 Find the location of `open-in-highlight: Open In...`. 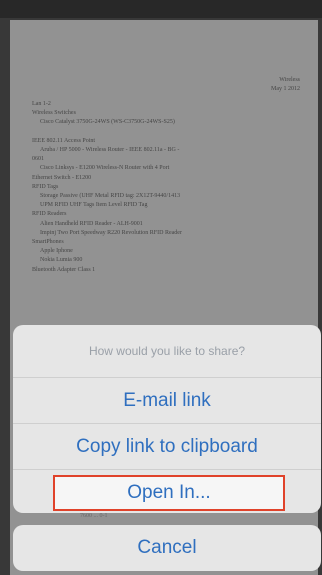

open-in-highlight: Open In... is located at coordinates (169, 493).